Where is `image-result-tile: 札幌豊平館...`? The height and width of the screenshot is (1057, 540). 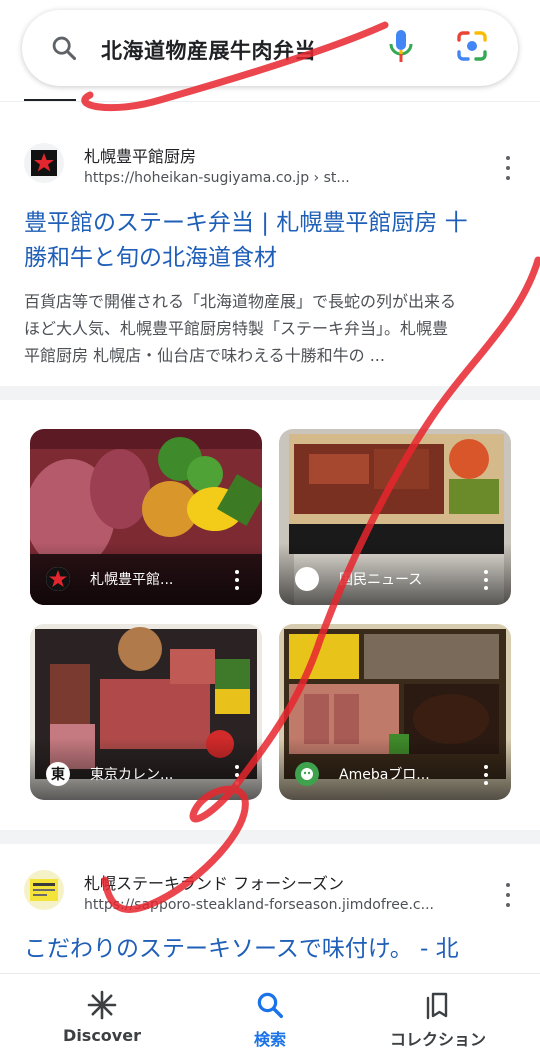
image-result-tile: 札幌豊平館... is located at coordinates (146, 517).